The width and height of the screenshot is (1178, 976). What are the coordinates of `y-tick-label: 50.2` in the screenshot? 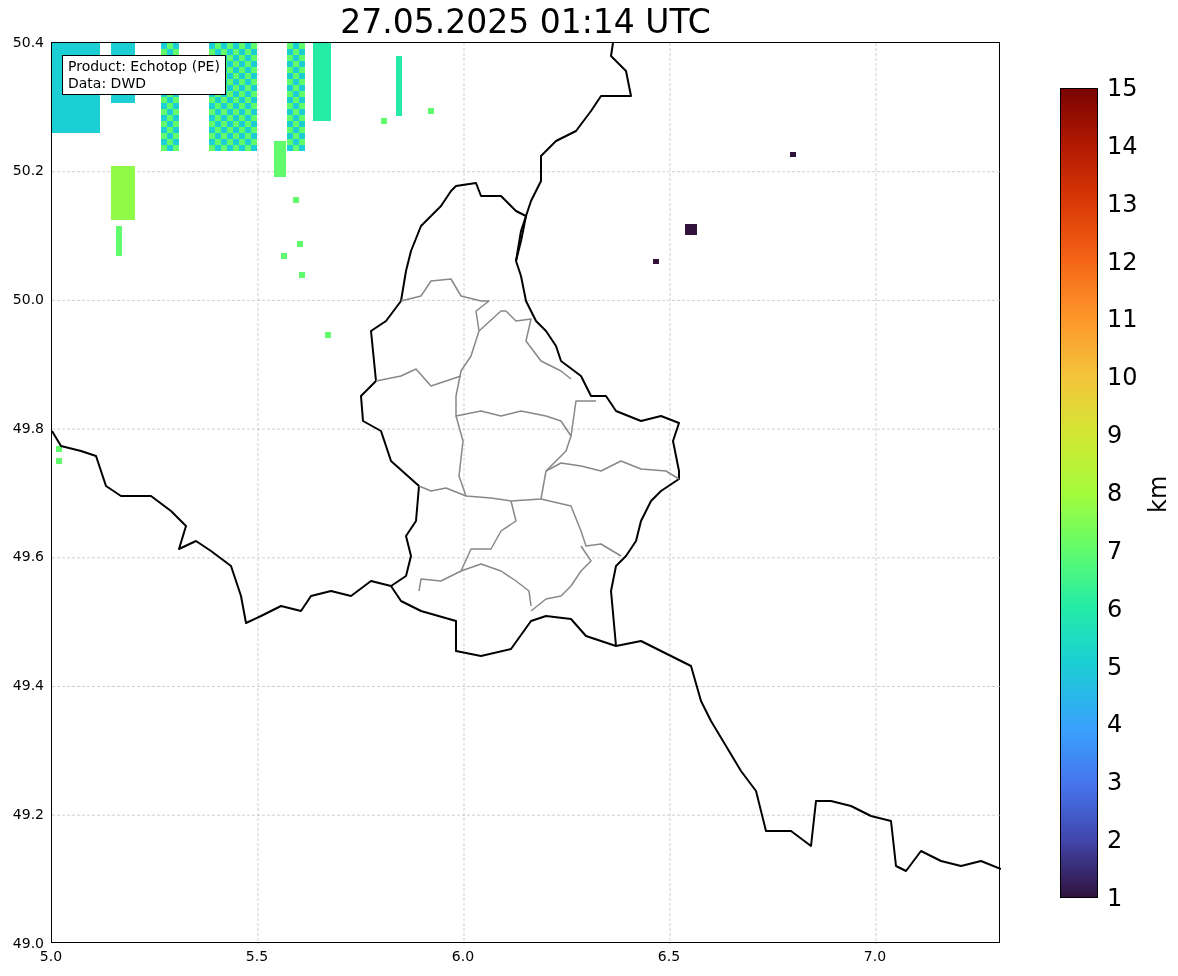 It's located at (27, 171).